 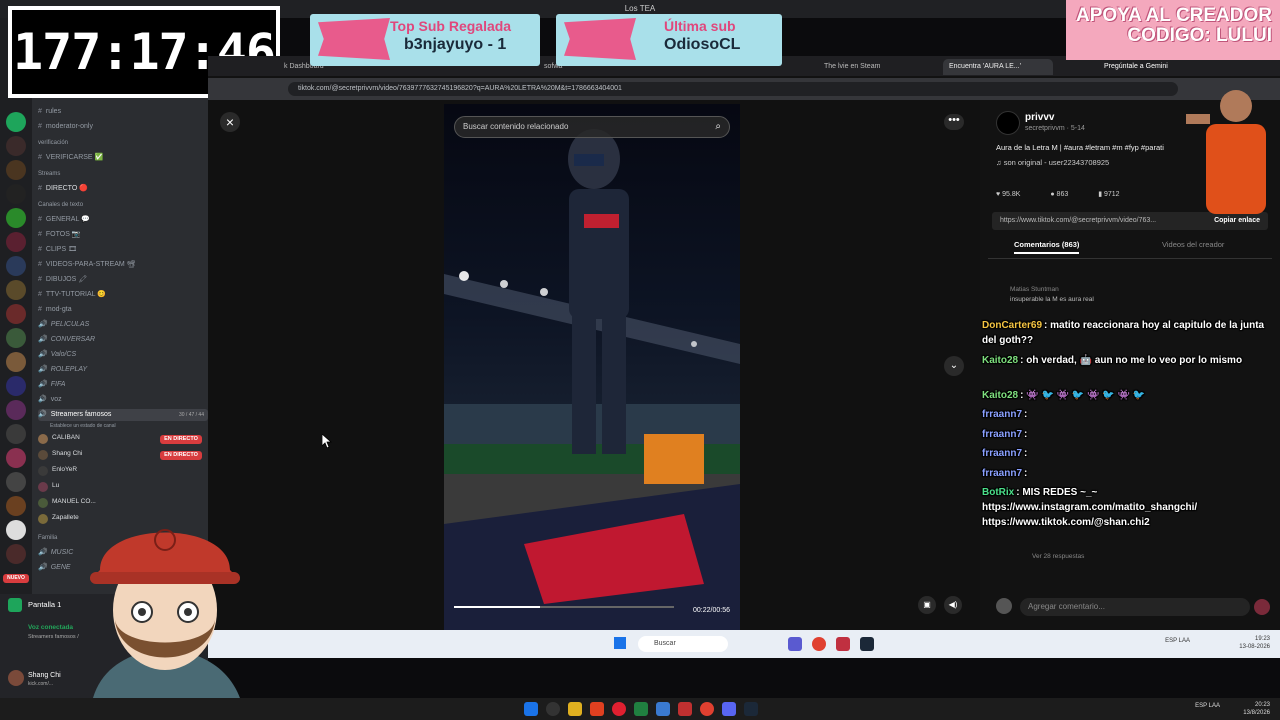 What do you see at coordinates (1237, 221) in the screenshot?
I see `copy-link-button: Copiar enlace` at bounding box center [1237, 221].